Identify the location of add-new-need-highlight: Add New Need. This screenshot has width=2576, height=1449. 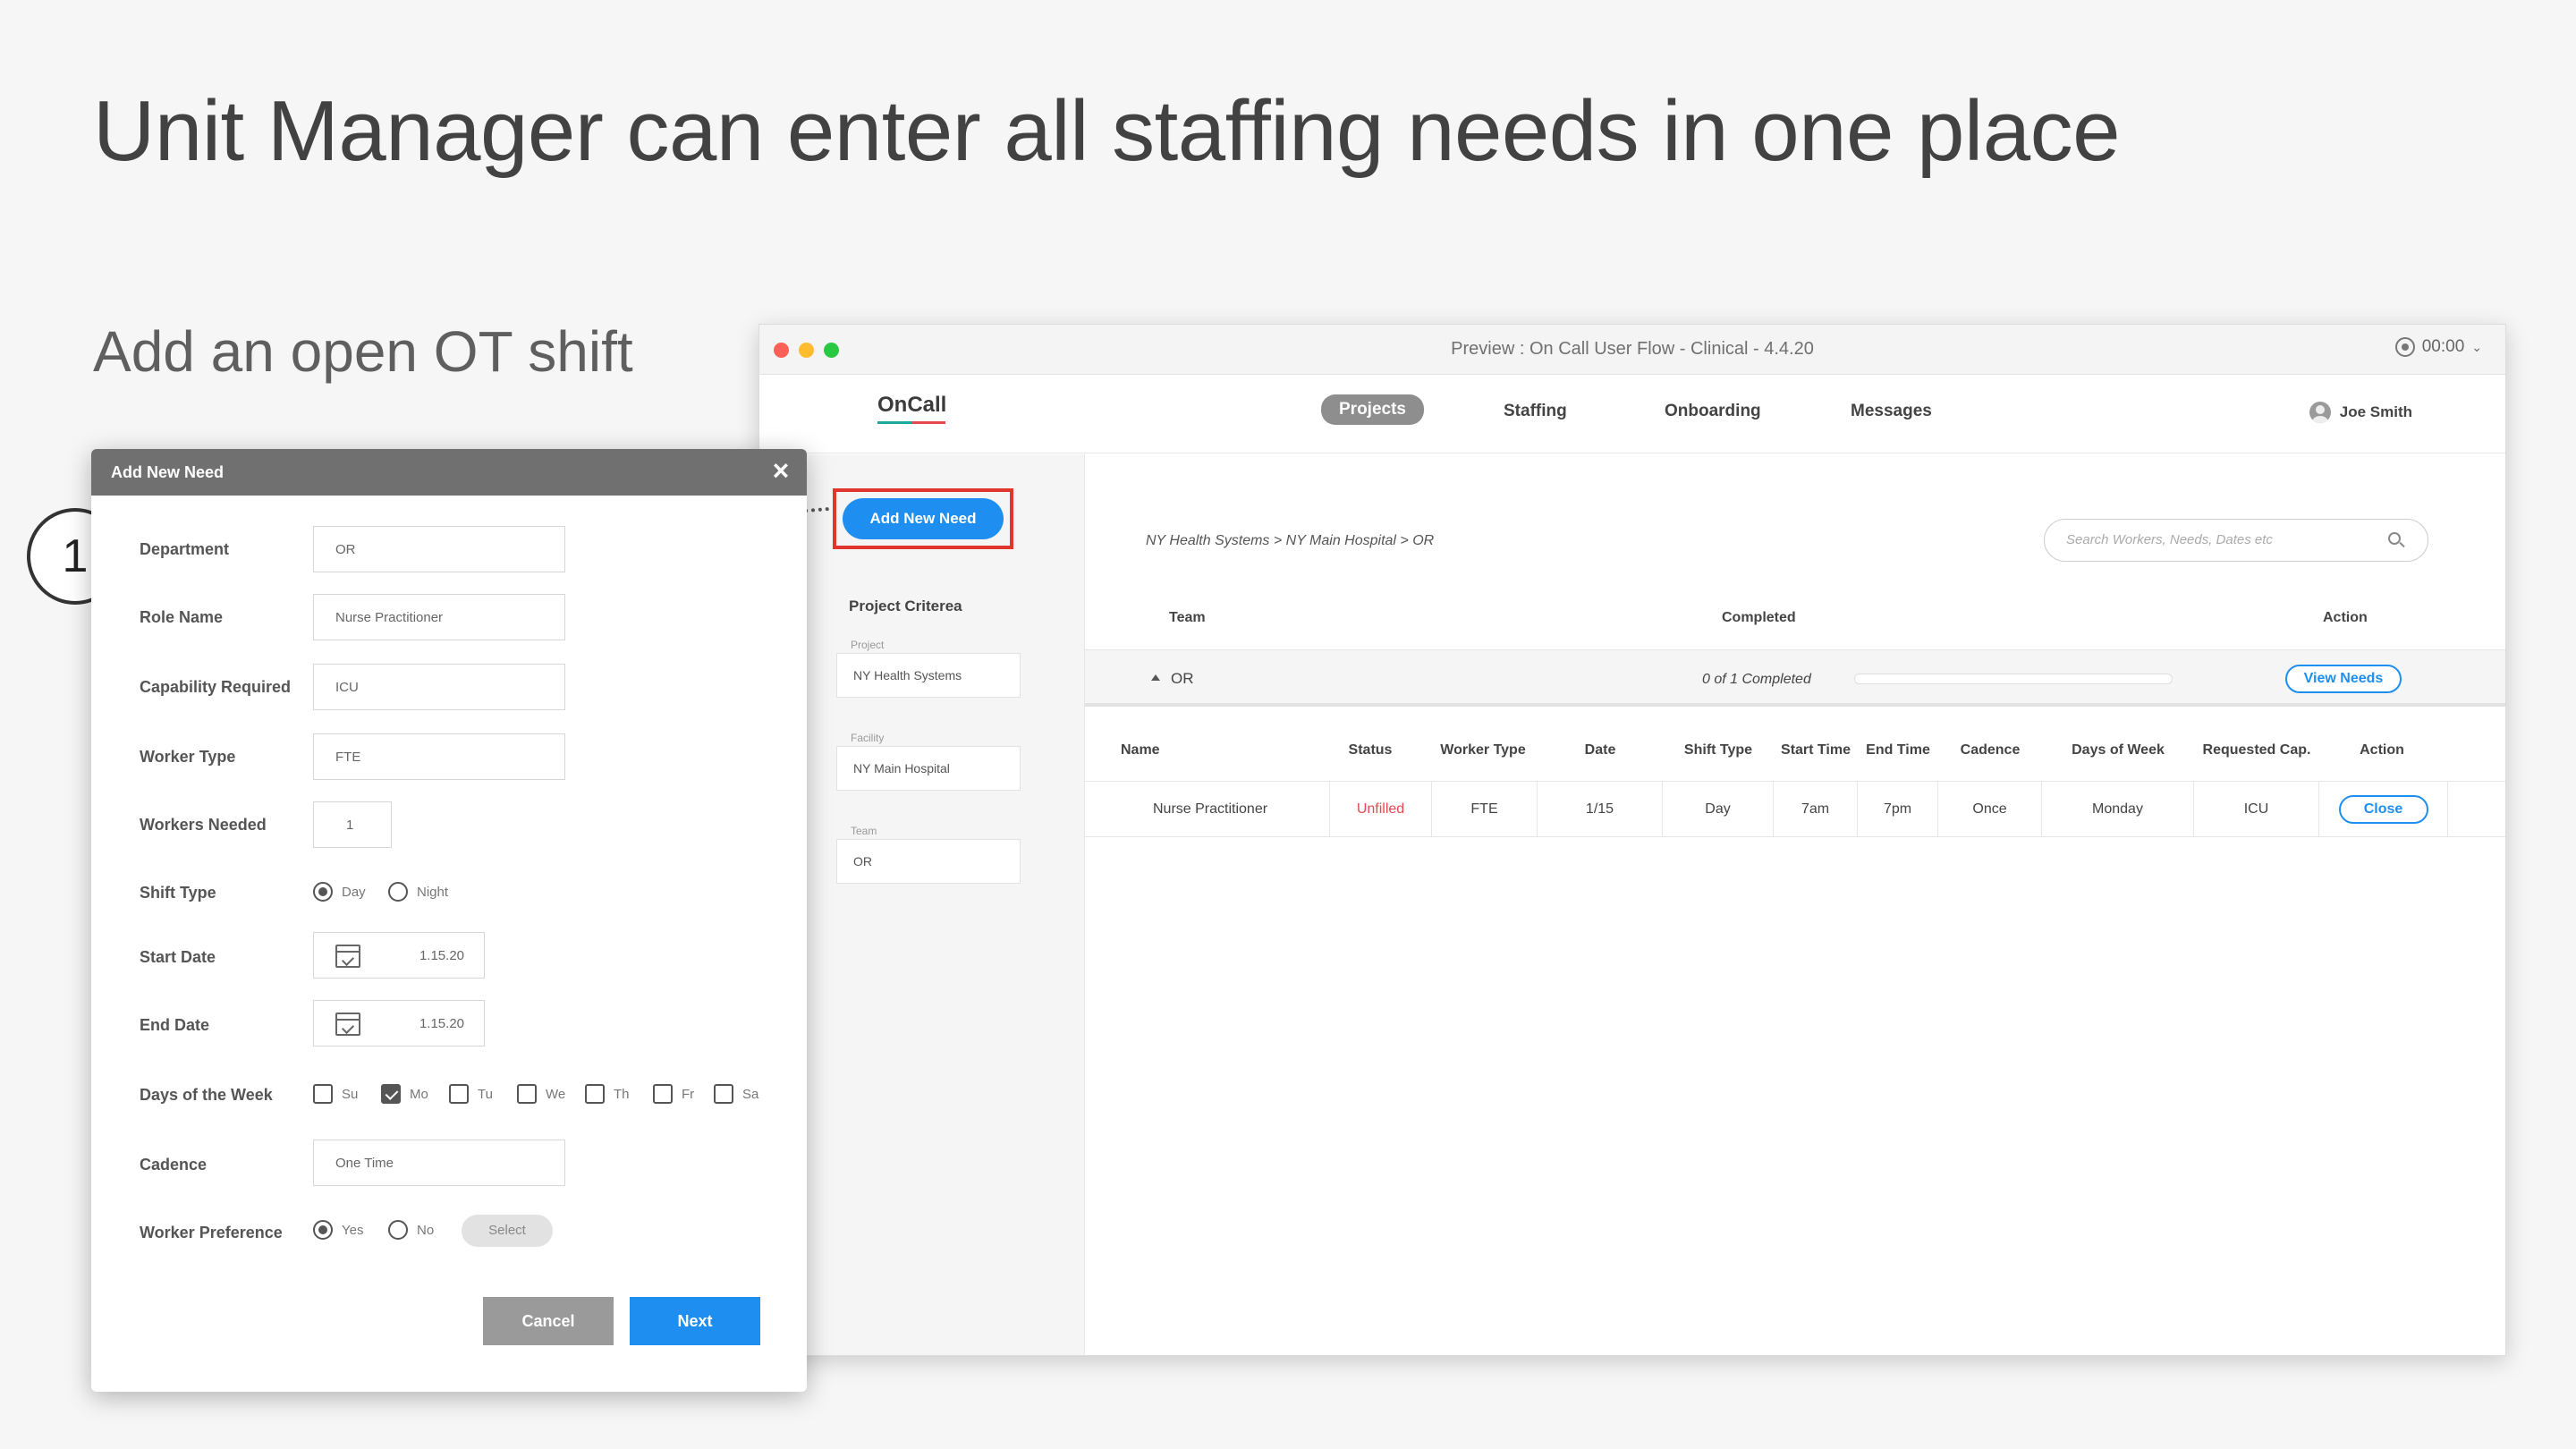
(923, 518).